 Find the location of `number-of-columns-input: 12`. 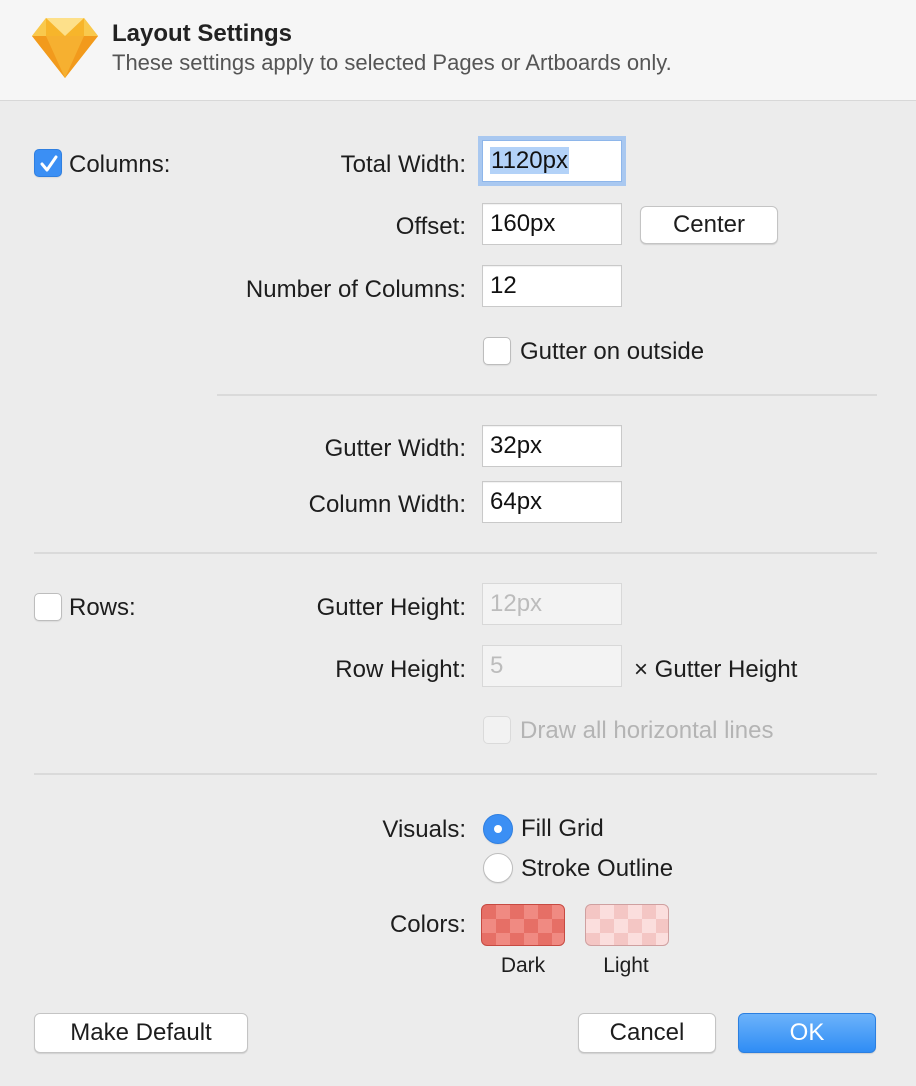

number-of-columns-input: 12 is located at coordinates (552, 286).